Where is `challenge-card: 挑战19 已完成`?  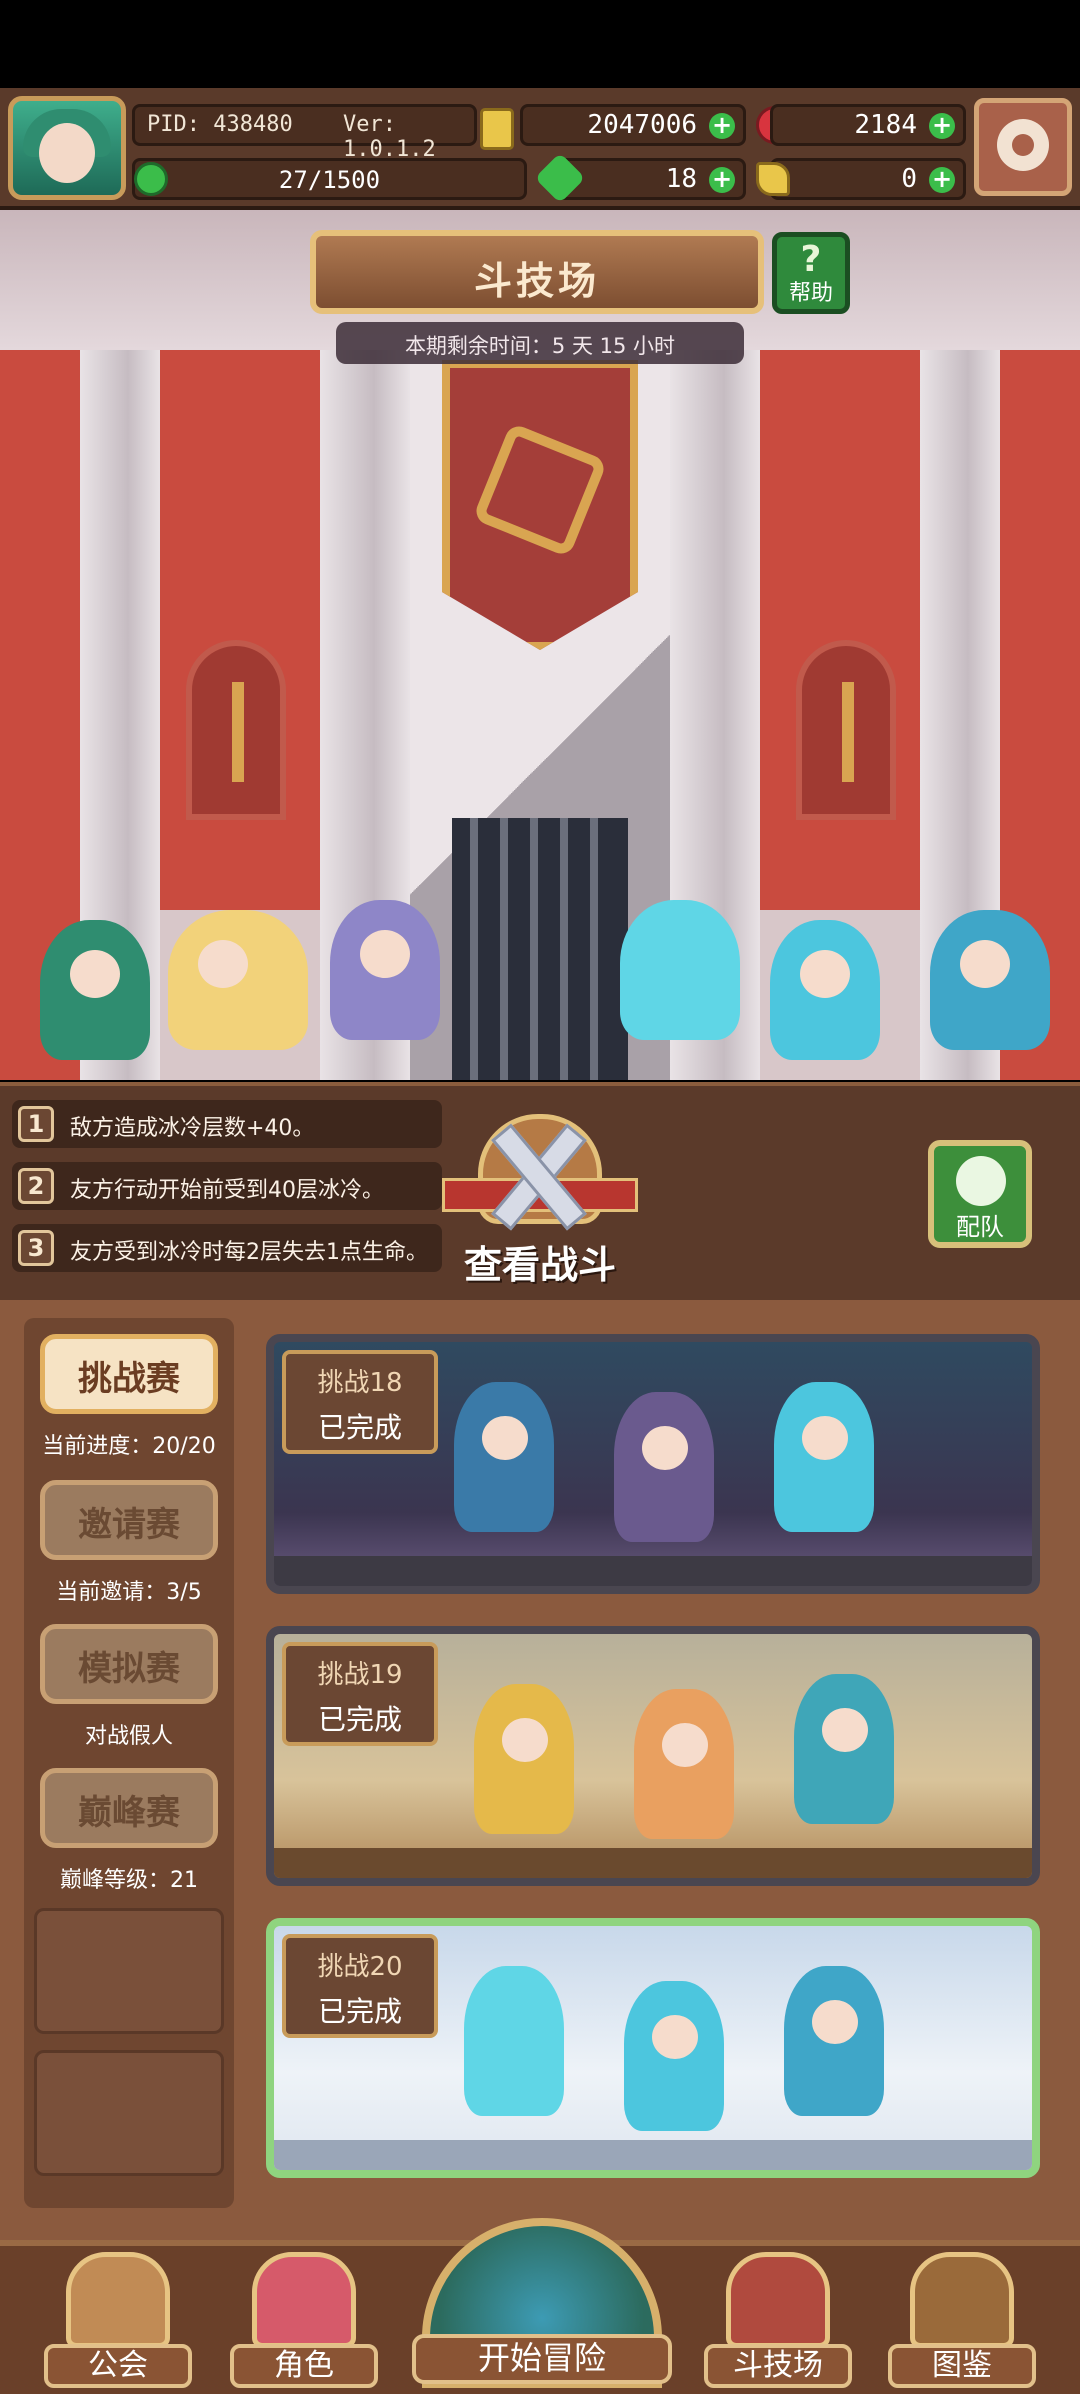 challenge-card: 挑战19 已完成 is located at coordinates (653, 1756).